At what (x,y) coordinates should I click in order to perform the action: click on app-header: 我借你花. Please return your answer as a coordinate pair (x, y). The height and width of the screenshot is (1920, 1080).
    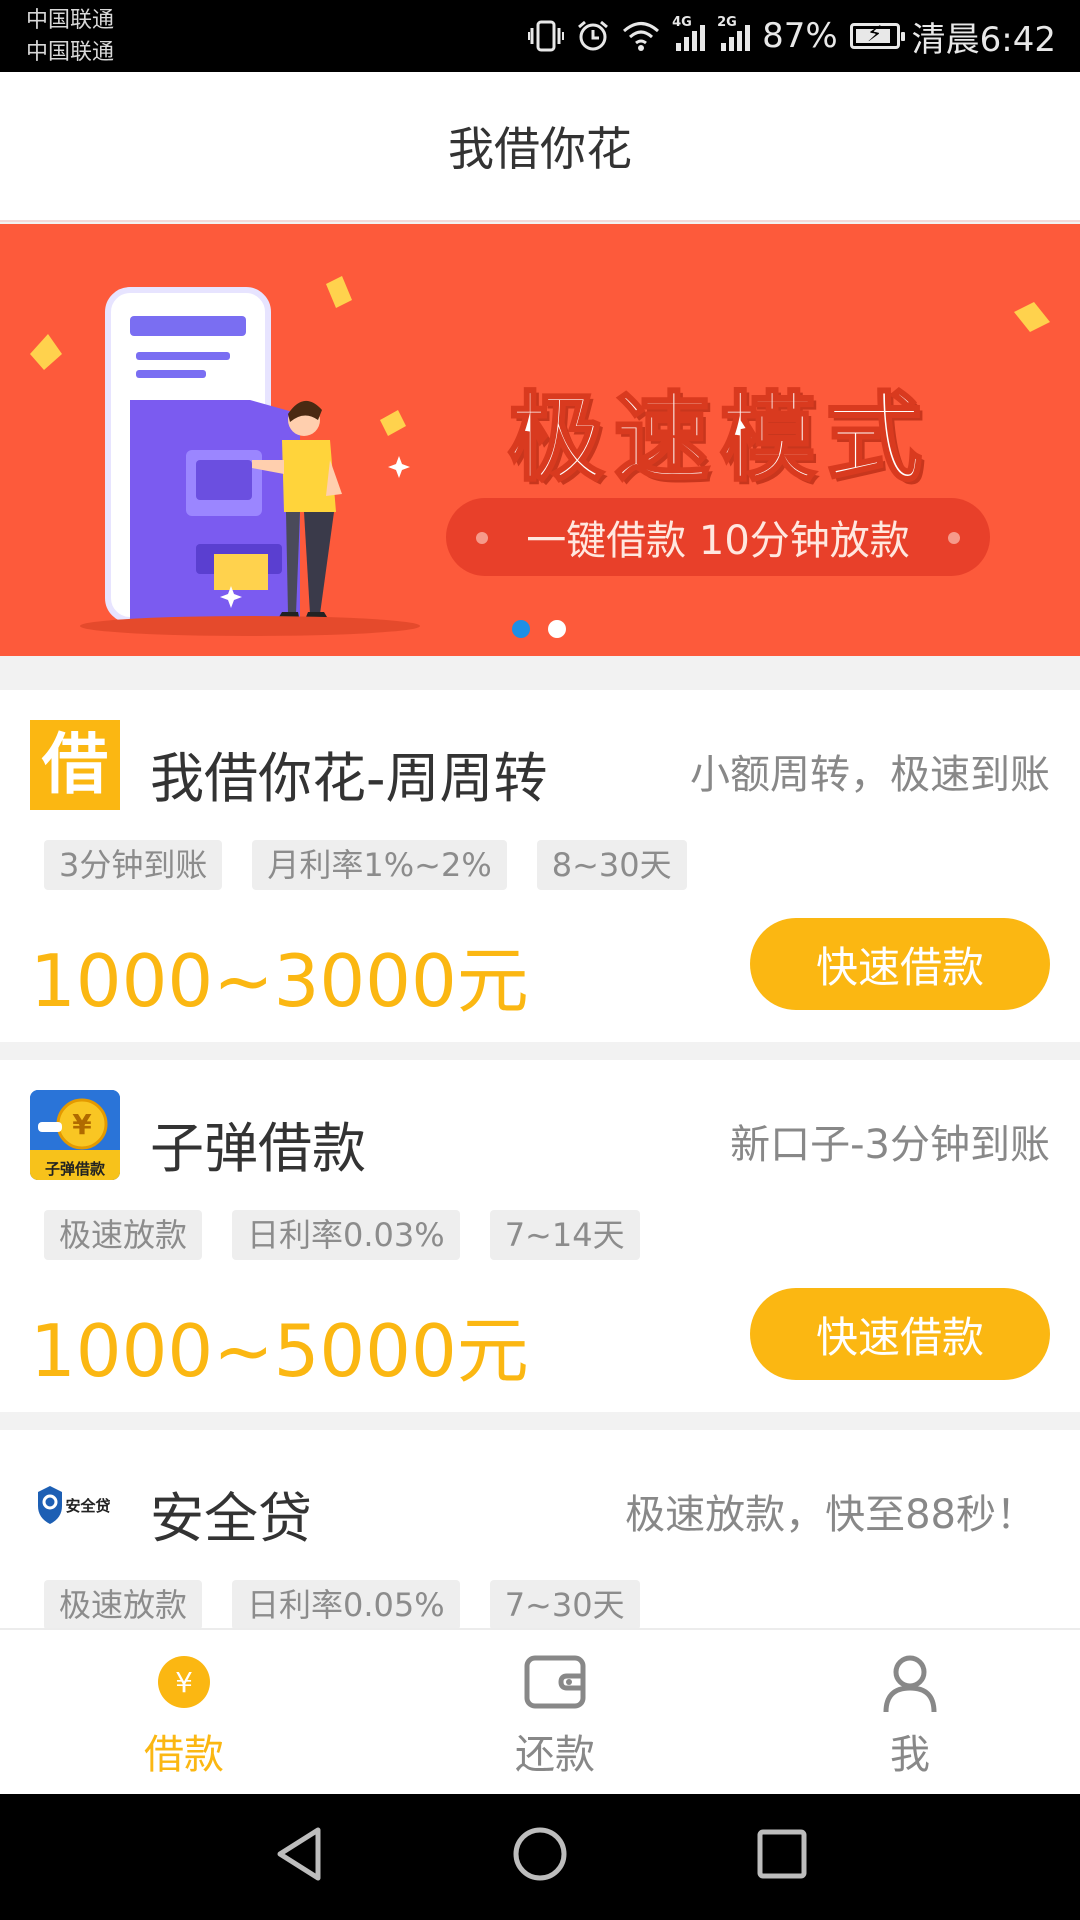
    Looking at the image, I should click on (540, 147).